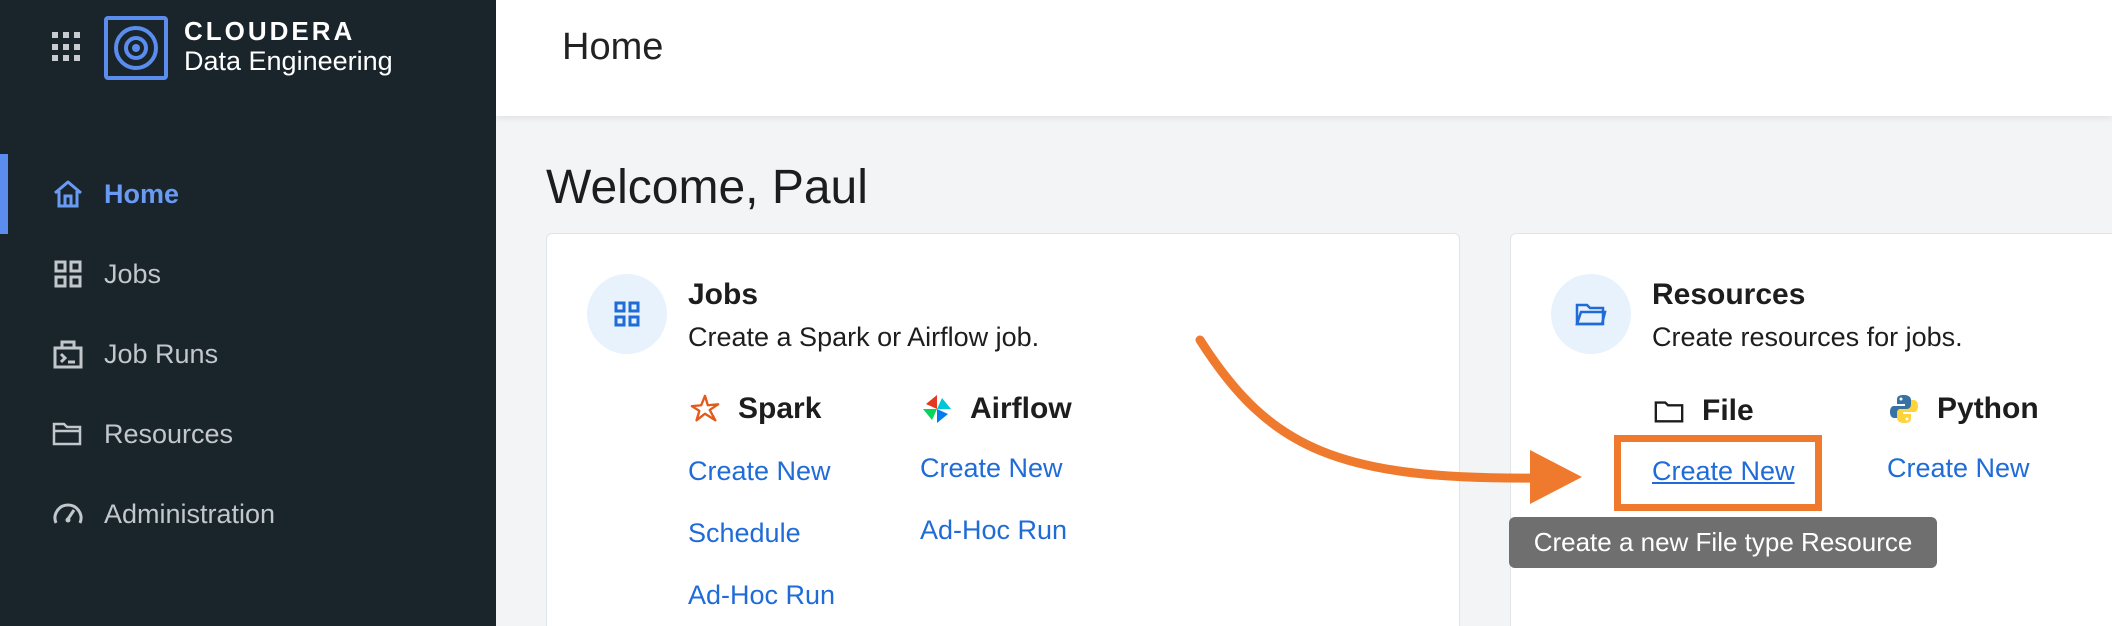 This screenshot has width=2112, height=626. I want to click on folder-icon, so click(68, 434).